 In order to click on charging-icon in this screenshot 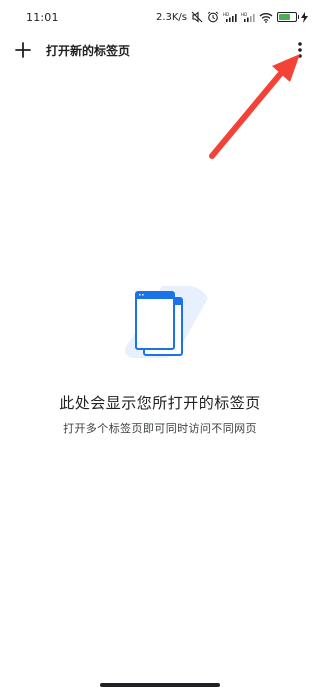, I will do `click(304, 17)`.